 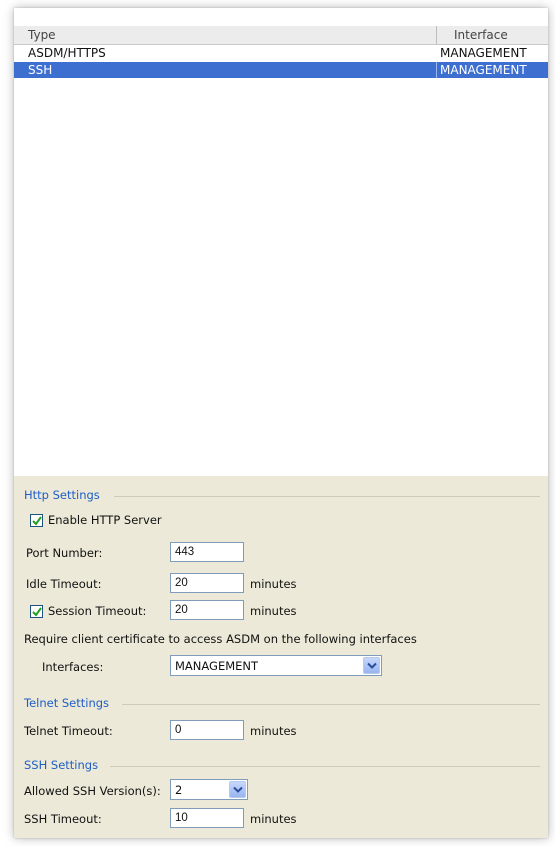 What do you see at coordinates (209, 789) in the screenshot?
I see `ssh-versions-select: 2` at bounding box center [209, 789].